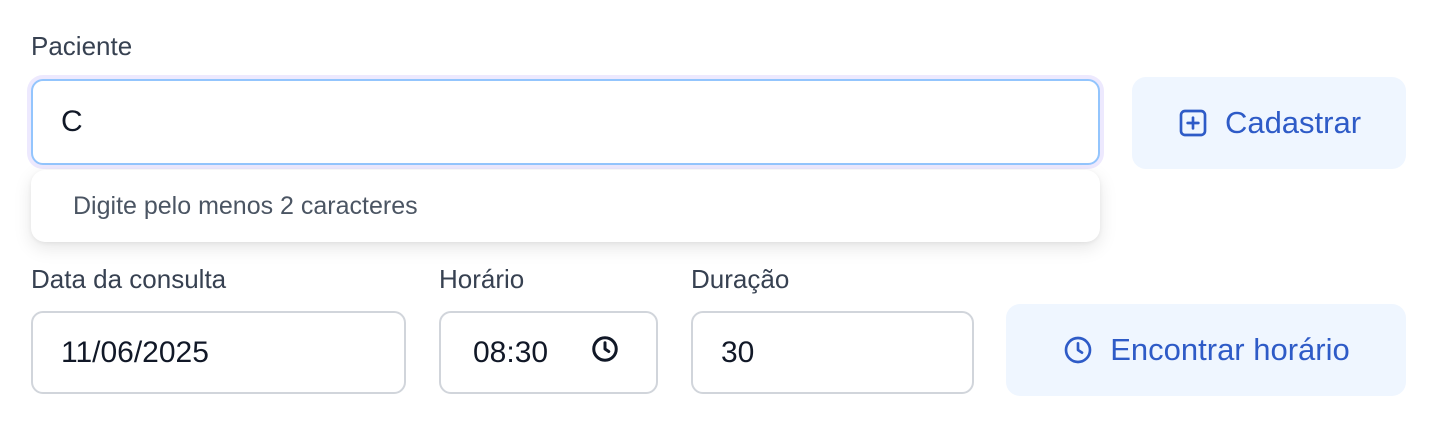 This screenshot has width=1438, height=448. Describe the element at coordinates (135, 352) in the screenshot. I see `date-value: 11/06/2025` at that location.